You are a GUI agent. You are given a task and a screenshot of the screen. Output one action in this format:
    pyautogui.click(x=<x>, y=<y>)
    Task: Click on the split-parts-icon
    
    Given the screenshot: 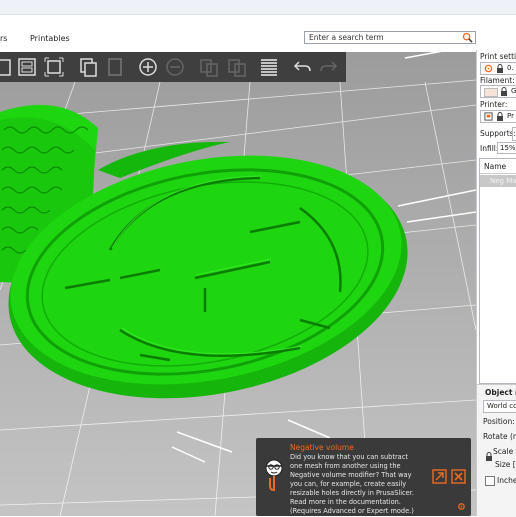 What is the action you would take?
    pyautogui.click(x=237, y=67)
    